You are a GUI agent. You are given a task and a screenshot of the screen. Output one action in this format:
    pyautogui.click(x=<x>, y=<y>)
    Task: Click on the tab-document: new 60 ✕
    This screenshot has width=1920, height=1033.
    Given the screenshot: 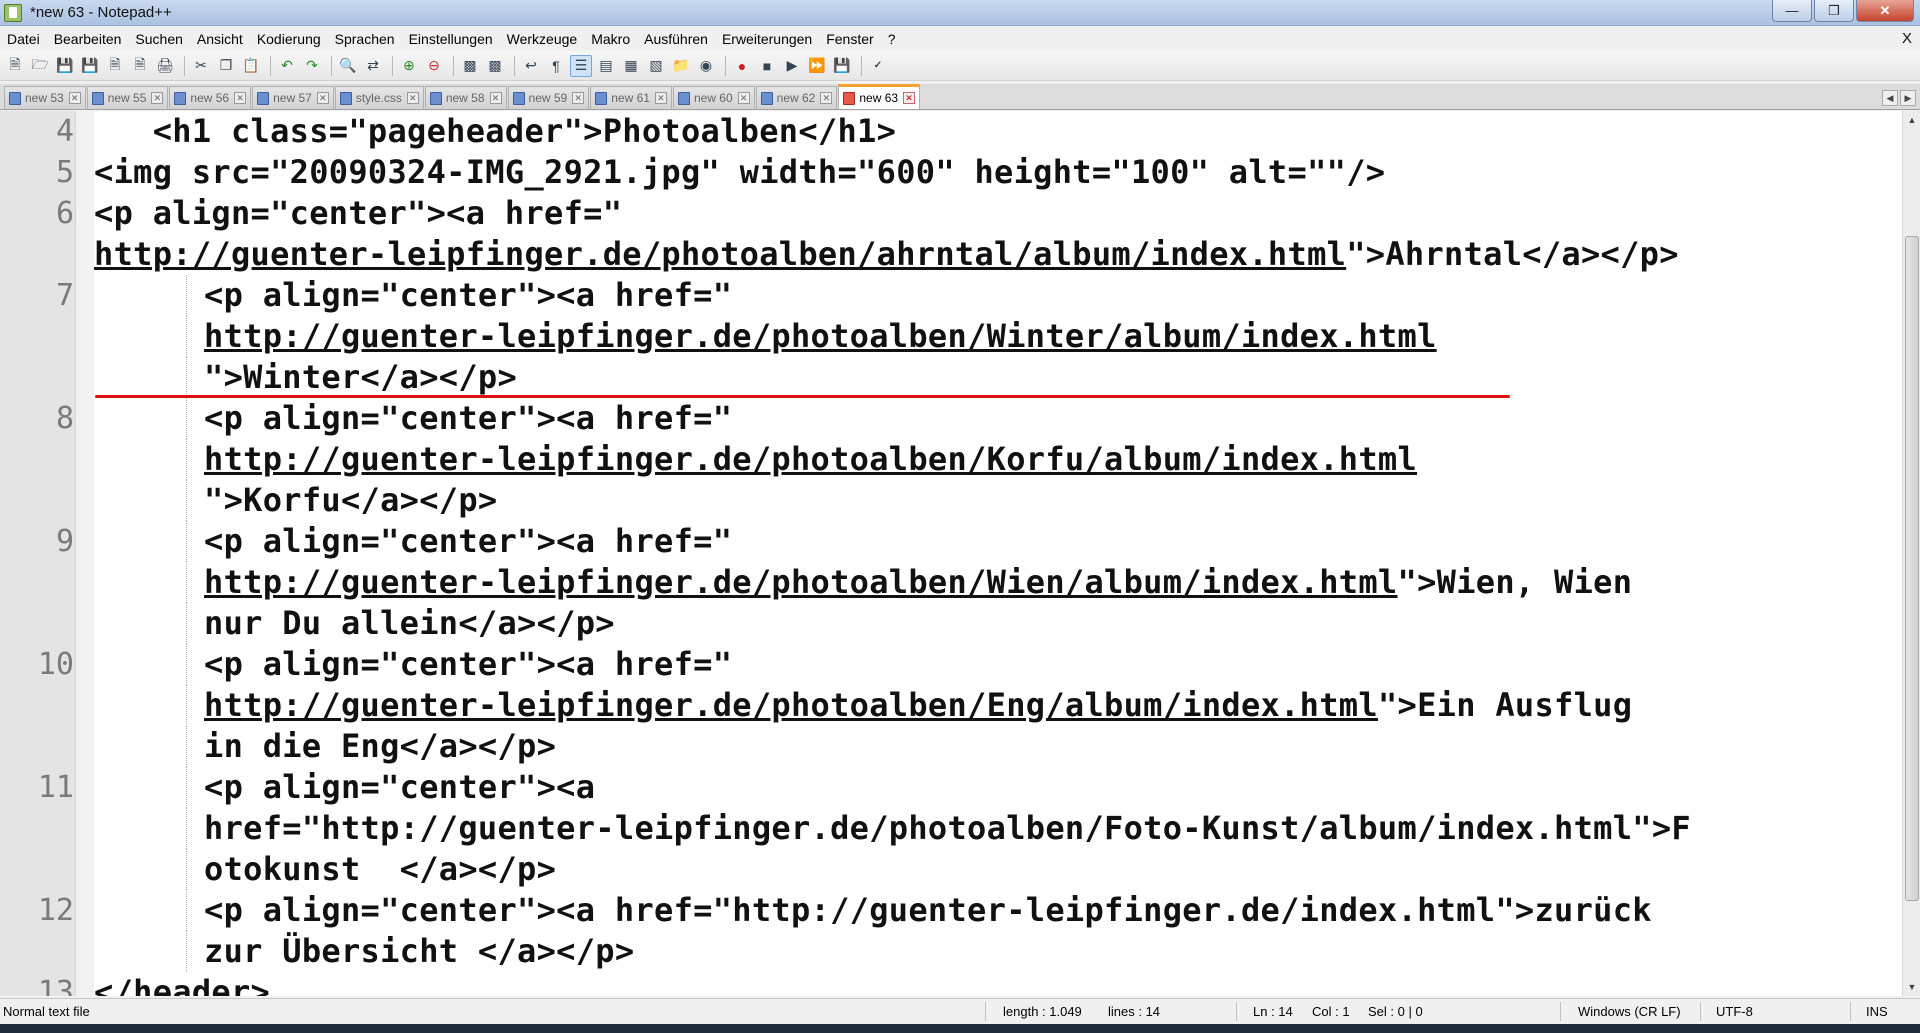 What is the action you would take?
    pyautogui.click(x=713, y=97)
    